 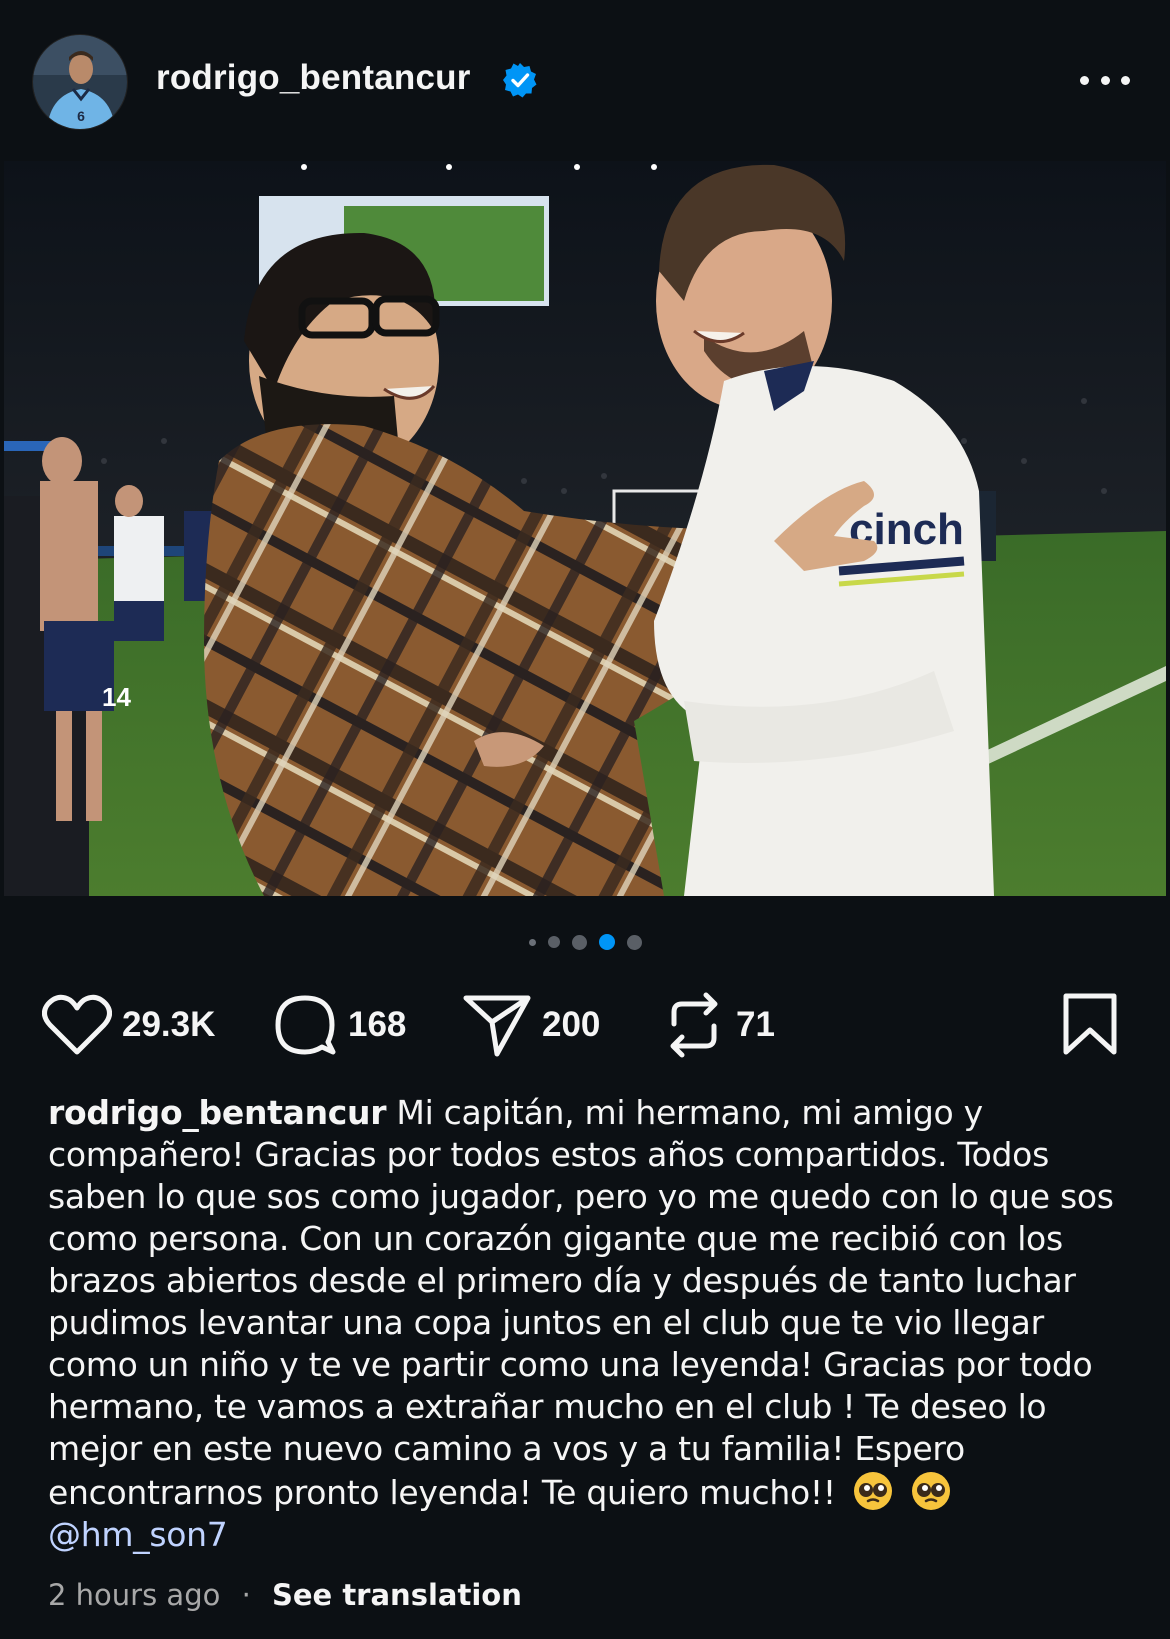 I want to click on repost-icon, so click(x=700, y=1025).